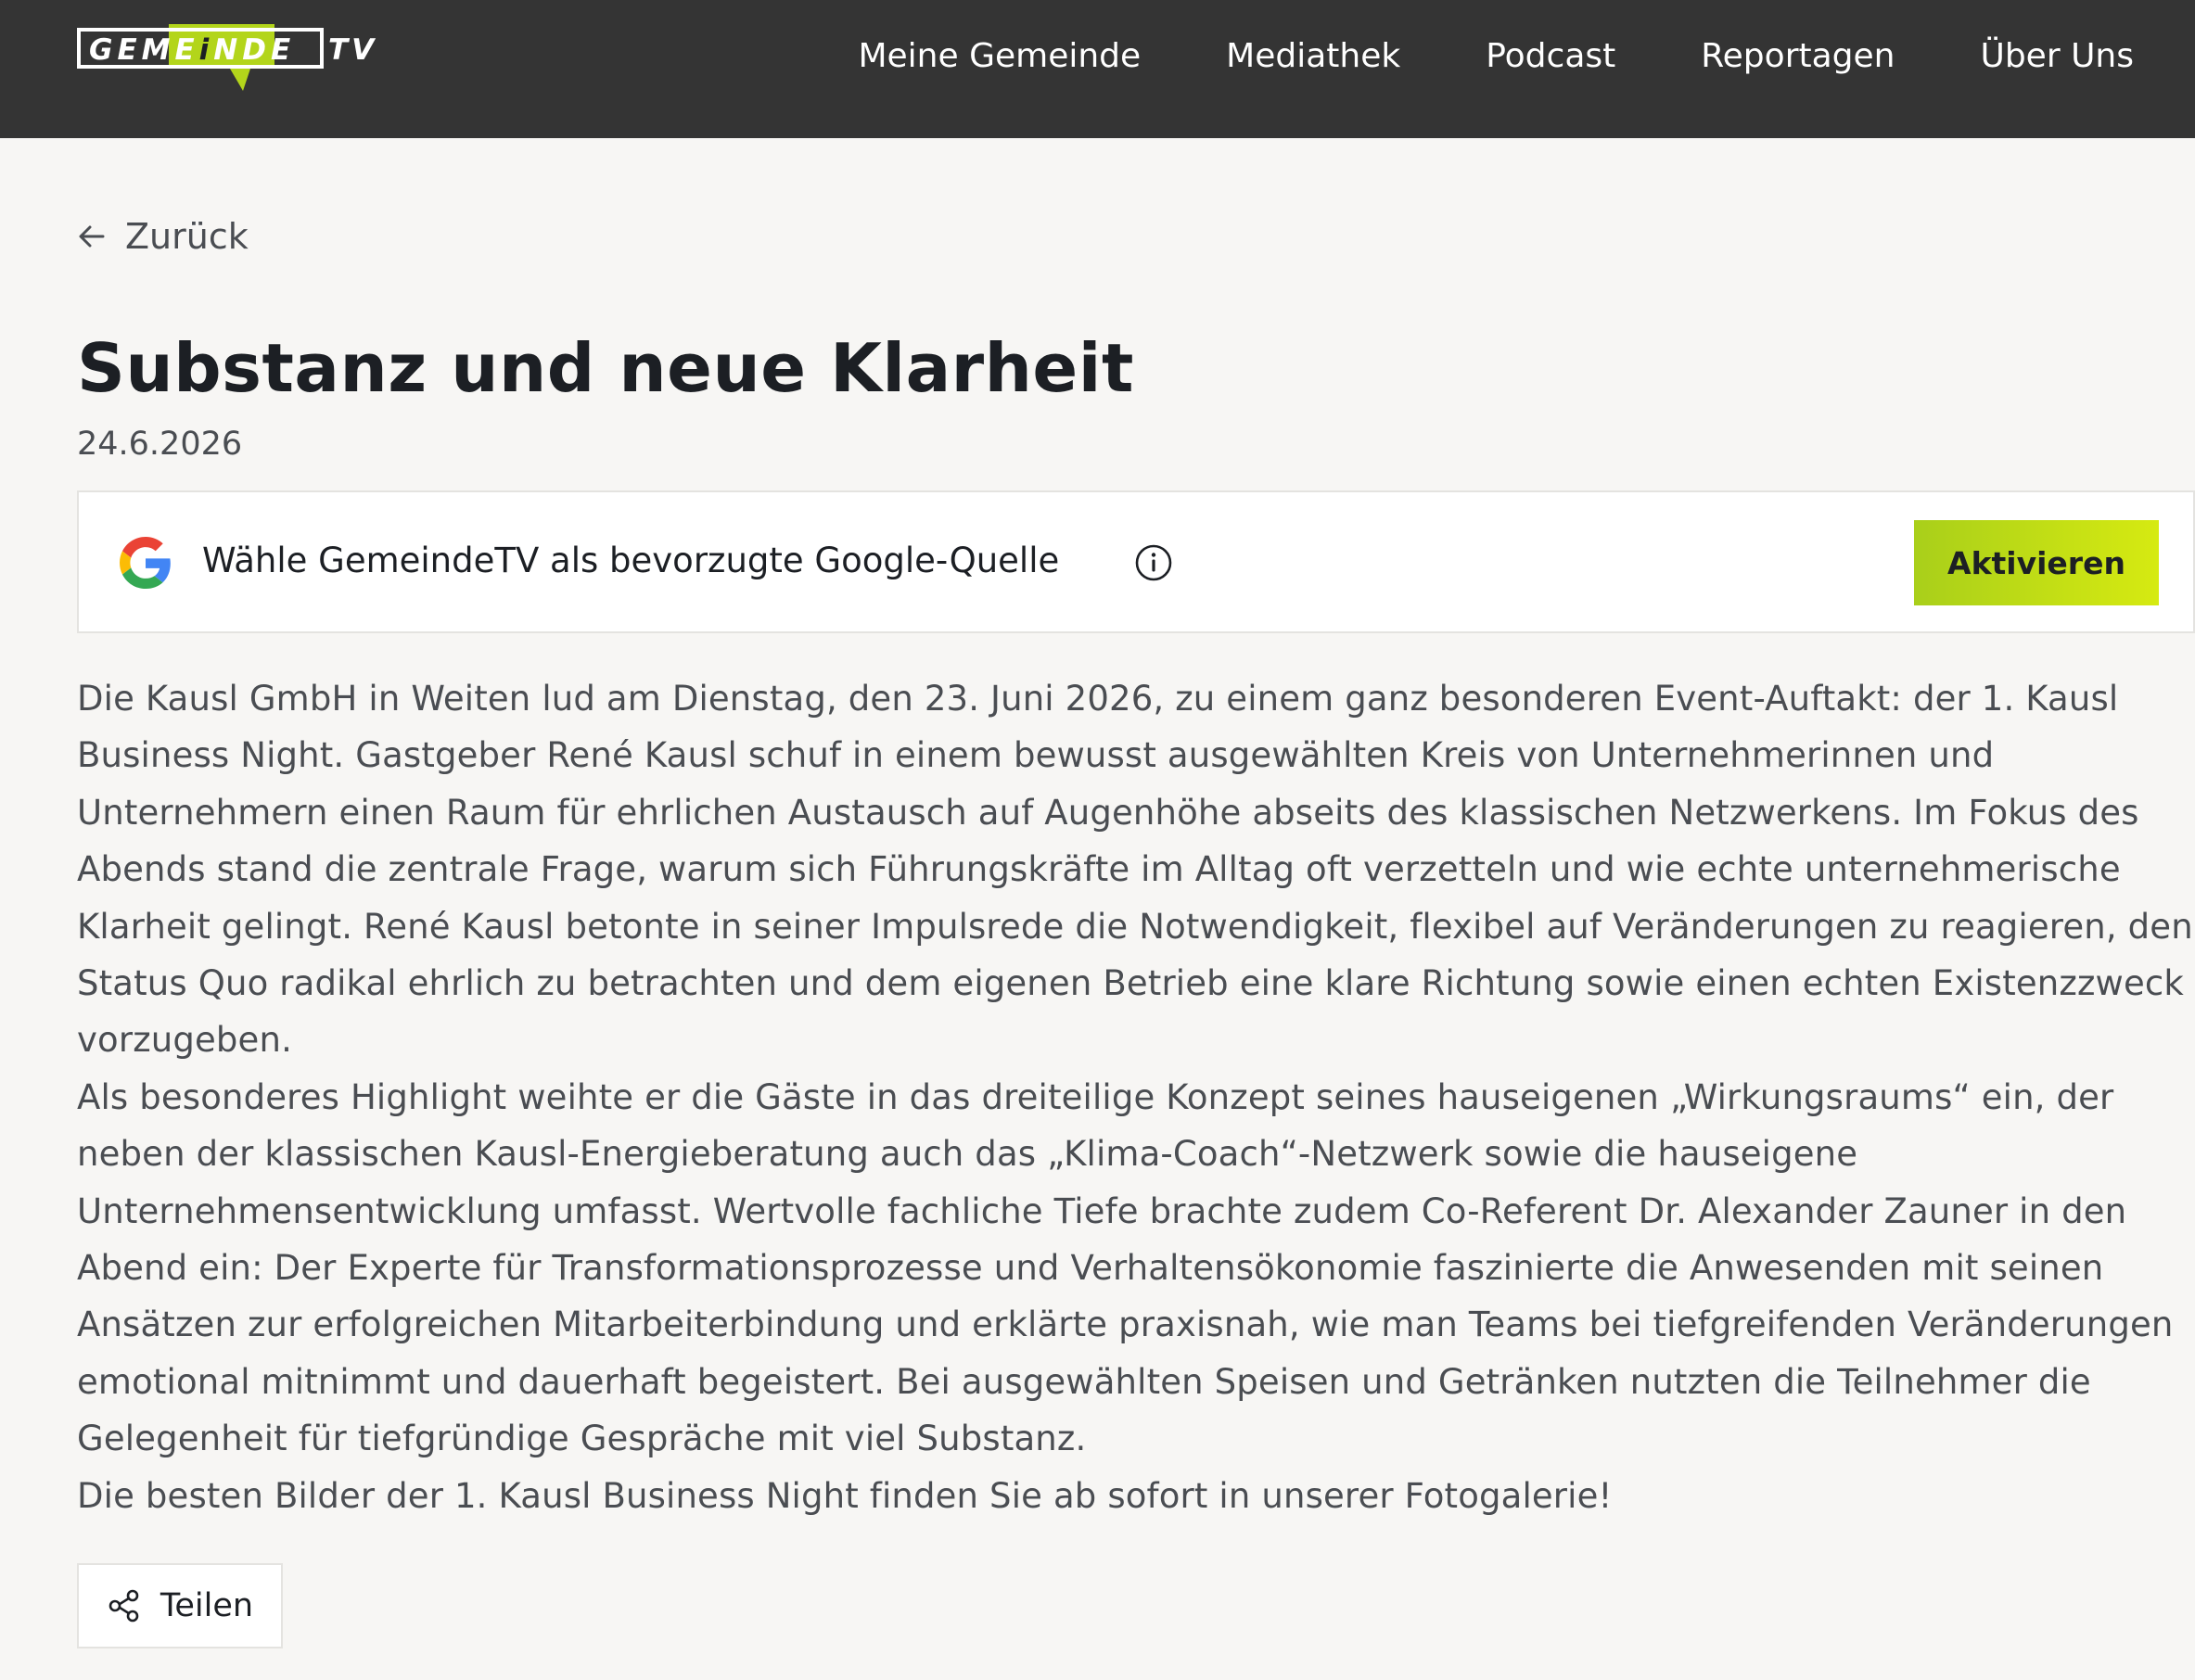 Image resolution: width=2195 pixels, height=1680 pixels. Describe the element at coordinates (1550, 56) in the screenshot. I see `nav-item-podcast: Podcast` at that location.